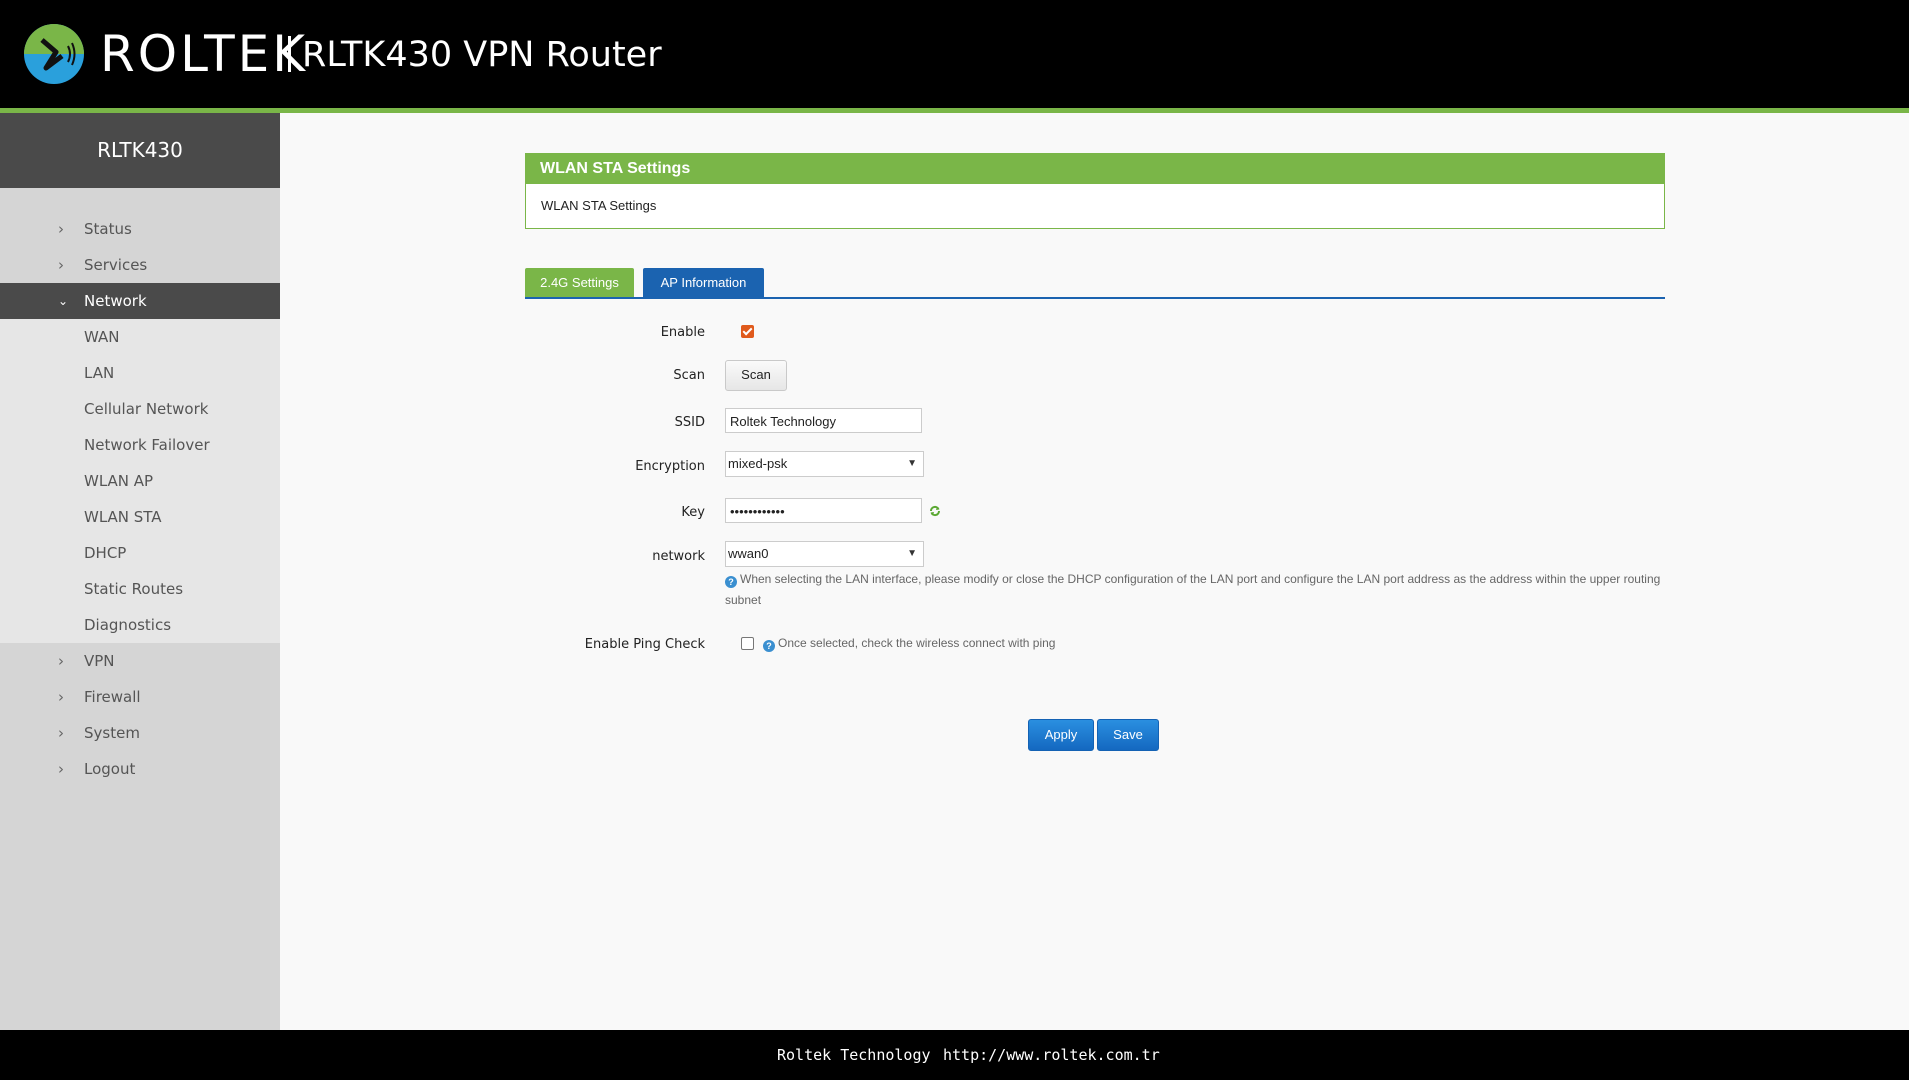 Image resolution: width=1920 pixels, height=1080 pixels. I want to click on sidebar-item-status: › Status, so click(140, 229).